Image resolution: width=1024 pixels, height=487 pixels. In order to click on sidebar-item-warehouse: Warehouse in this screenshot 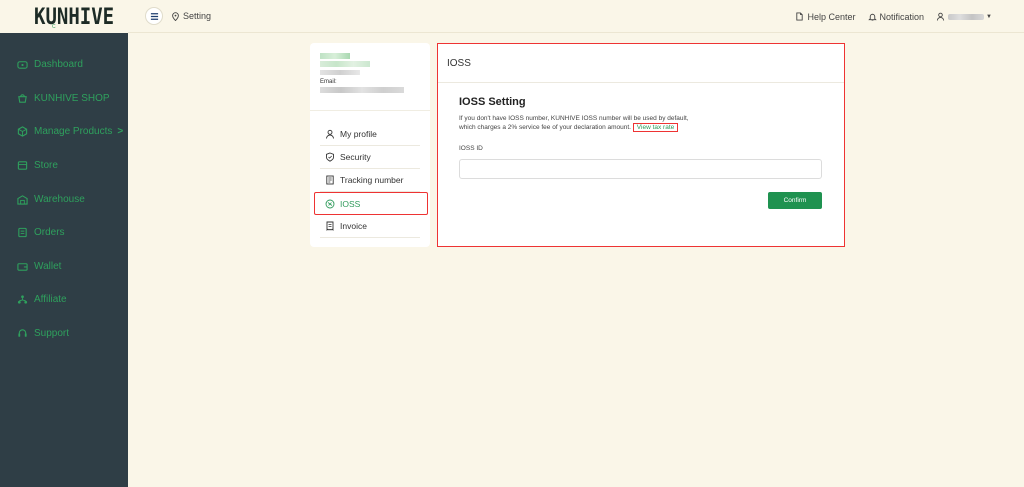, I will do `click(64, 199)`.